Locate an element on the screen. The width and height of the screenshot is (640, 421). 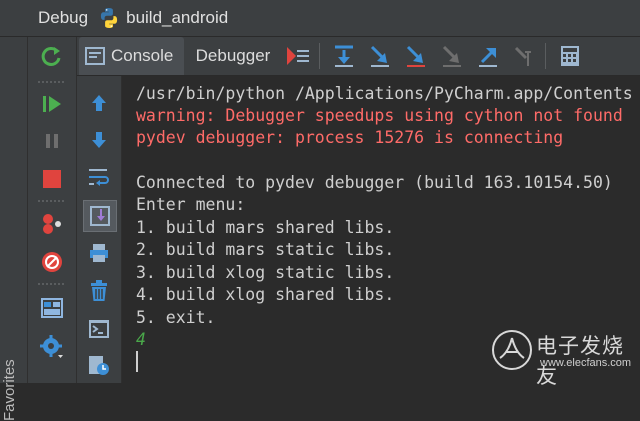
mute-breakpoints-icon is located at coordinates (52, 262).